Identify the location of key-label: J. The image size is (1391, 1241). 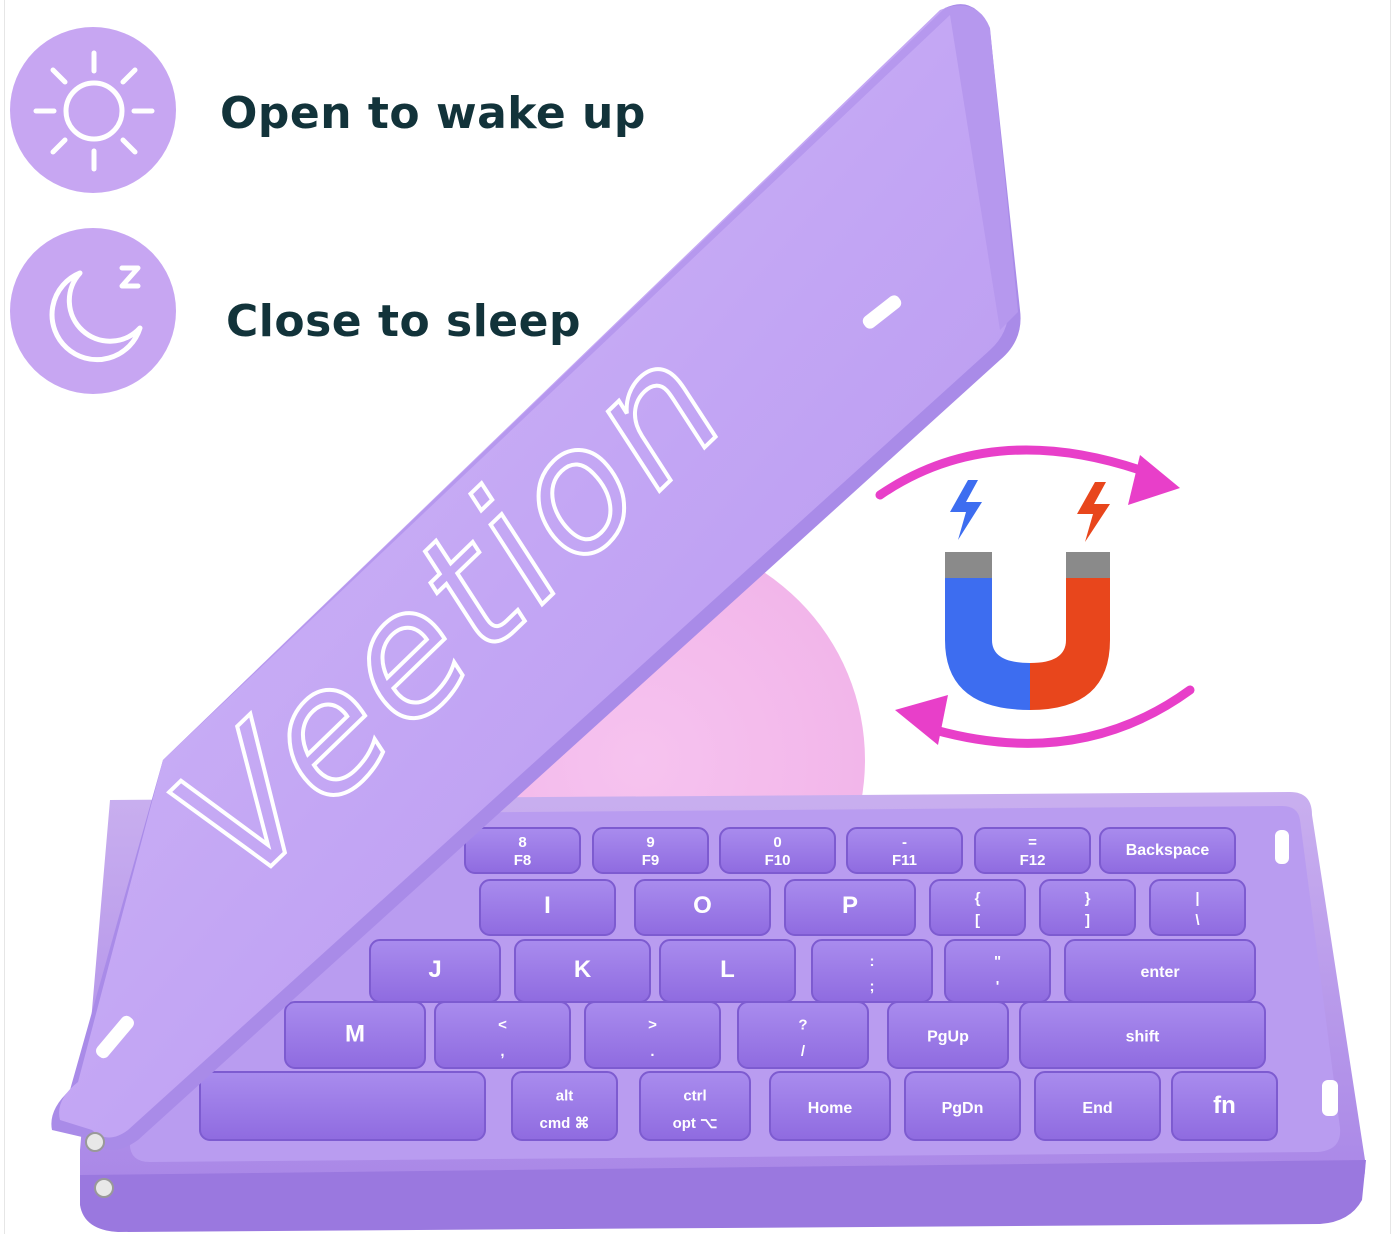
(434, 969).